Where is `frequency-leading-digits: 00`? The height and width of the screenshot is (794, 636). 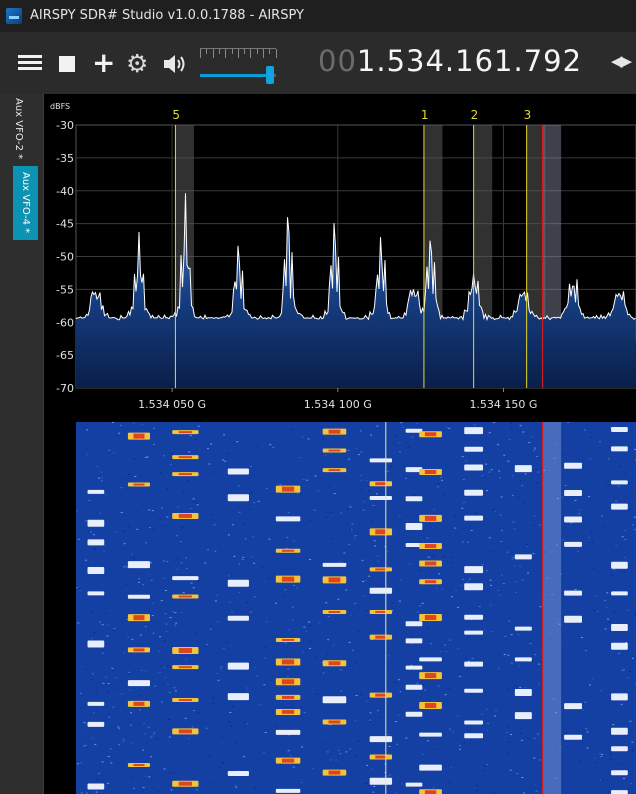
frequency-leading-digits: 00 is located at coordinates (337, 61).